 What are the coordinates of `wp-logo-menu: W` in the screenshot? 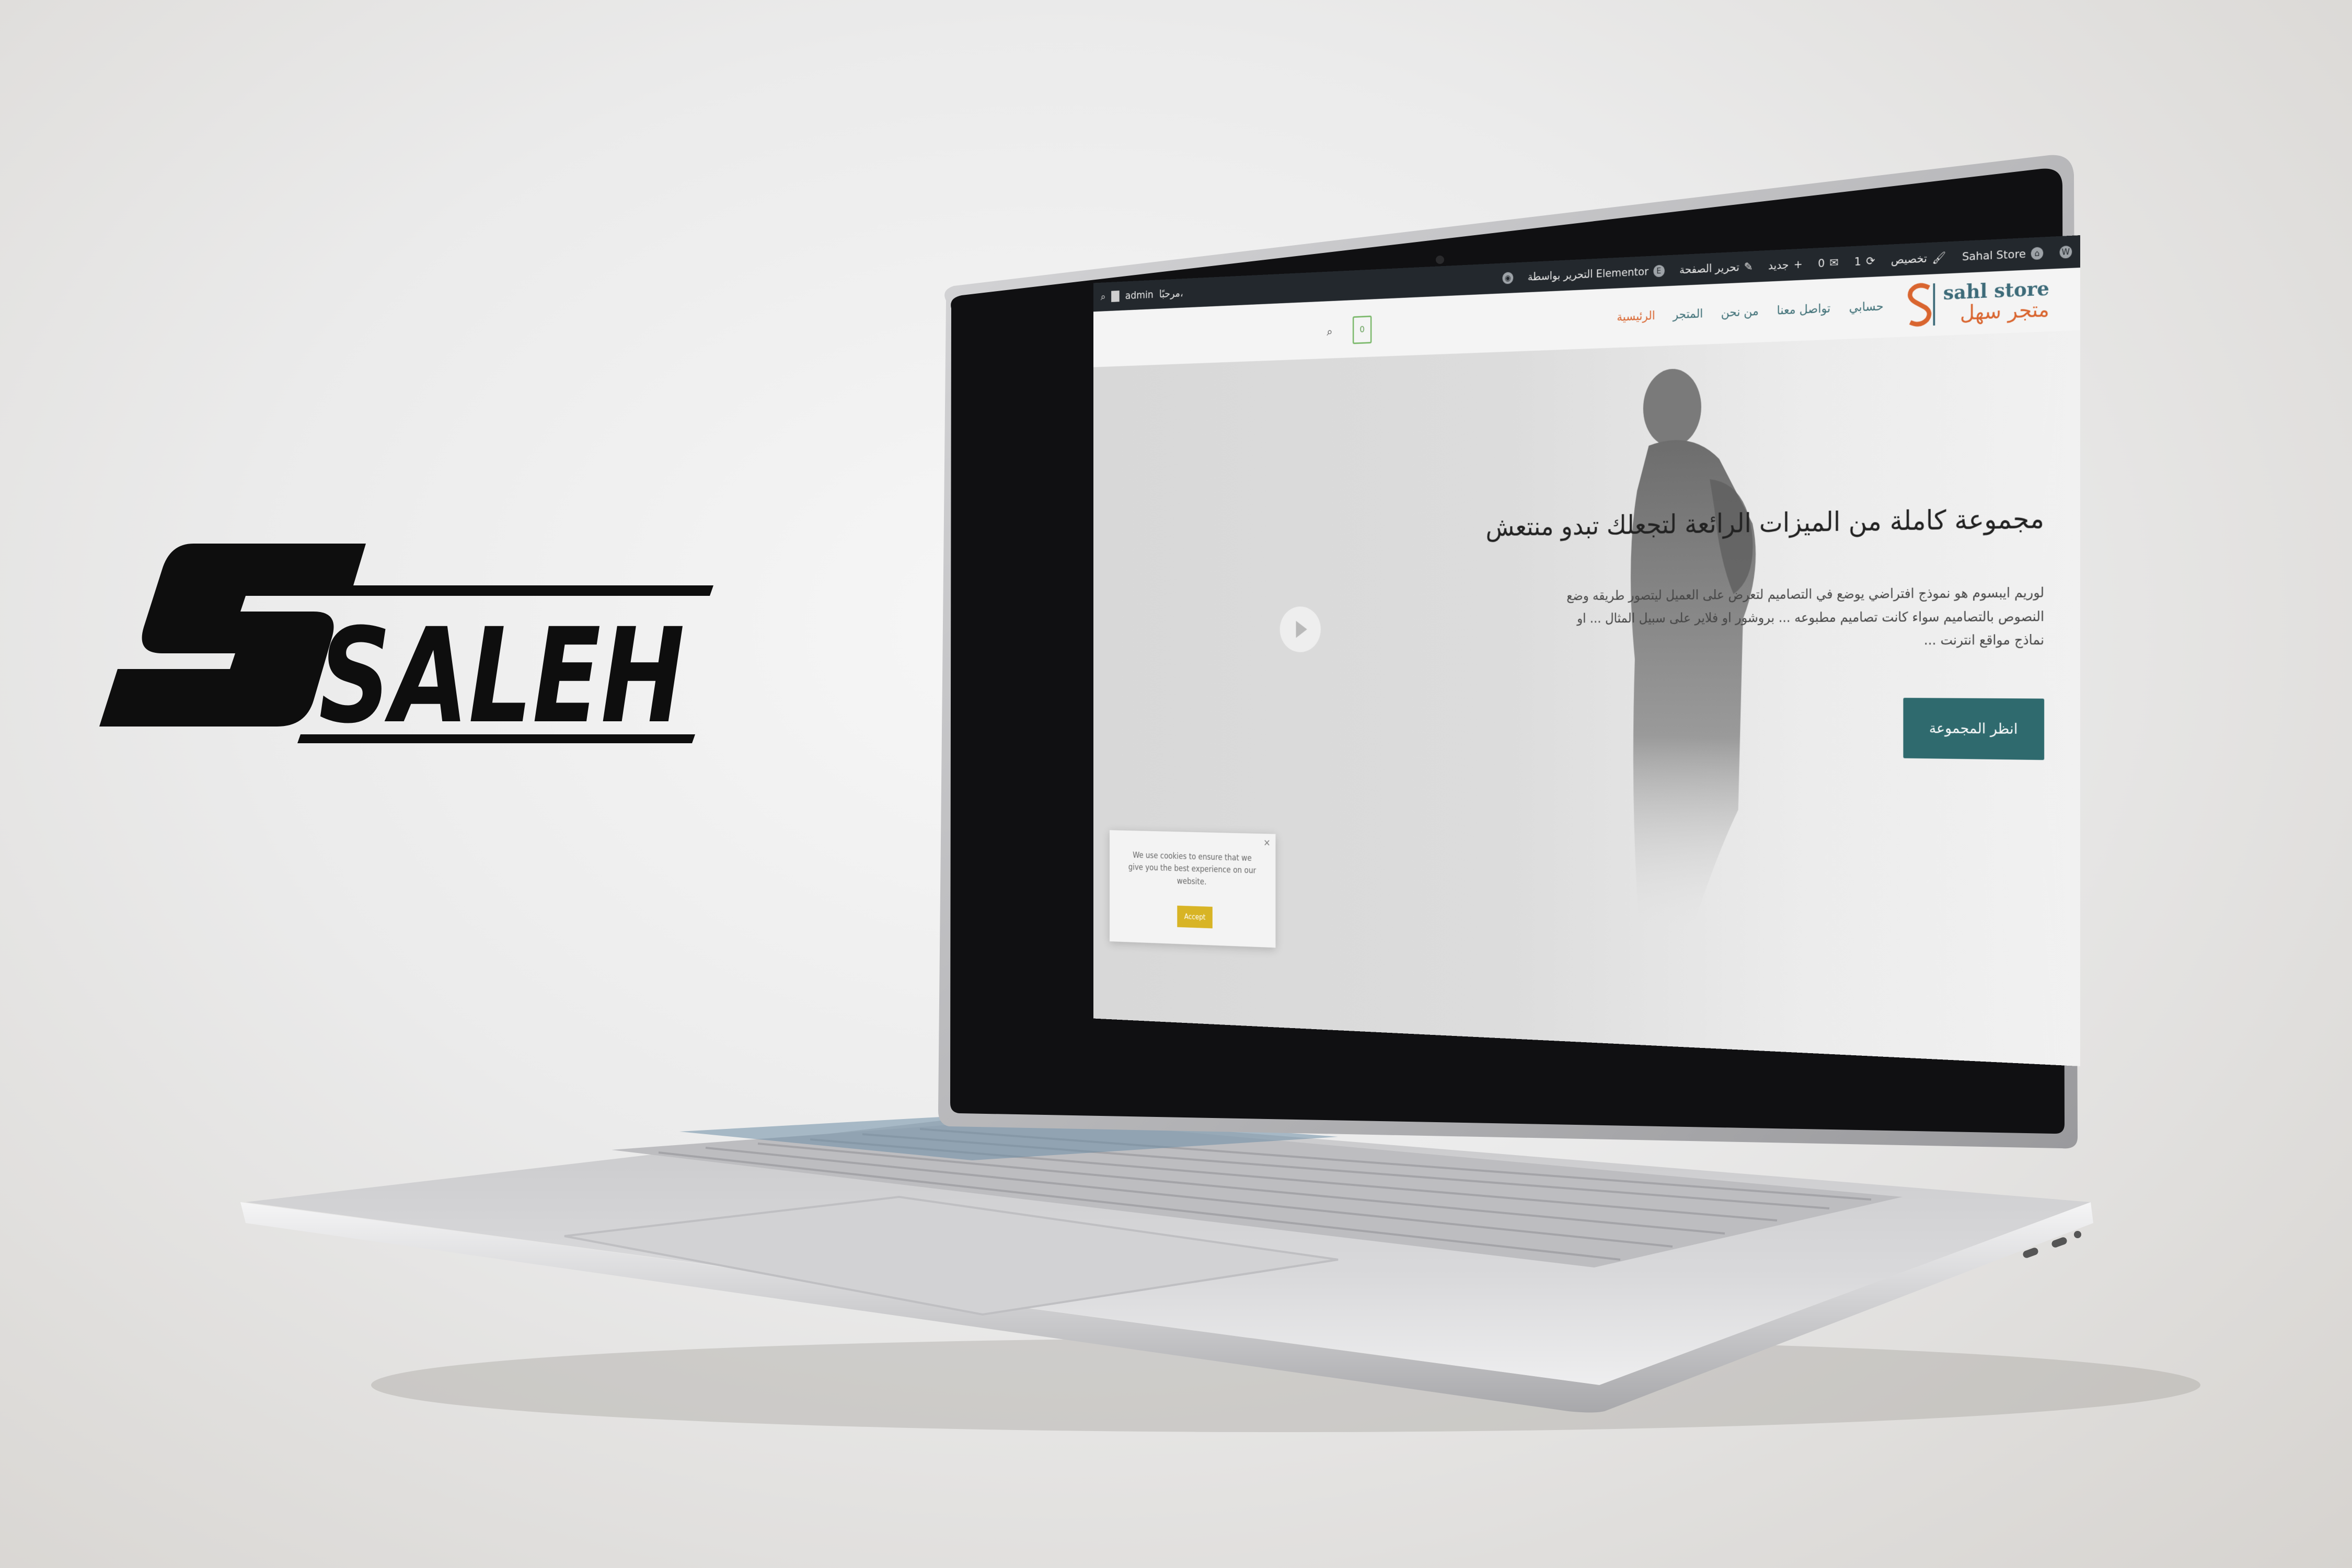 It's located at (2065, 252).